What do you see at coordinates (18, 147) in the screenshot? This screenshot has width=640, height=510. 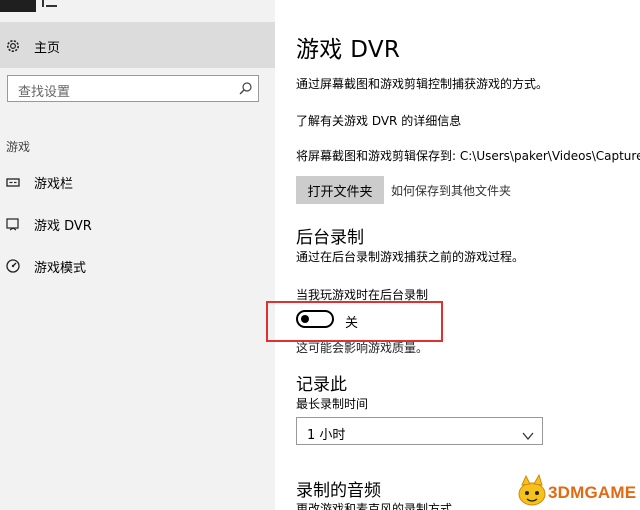 I see `sidebar-section-label: 游戏` at bounding box center [18, 147].